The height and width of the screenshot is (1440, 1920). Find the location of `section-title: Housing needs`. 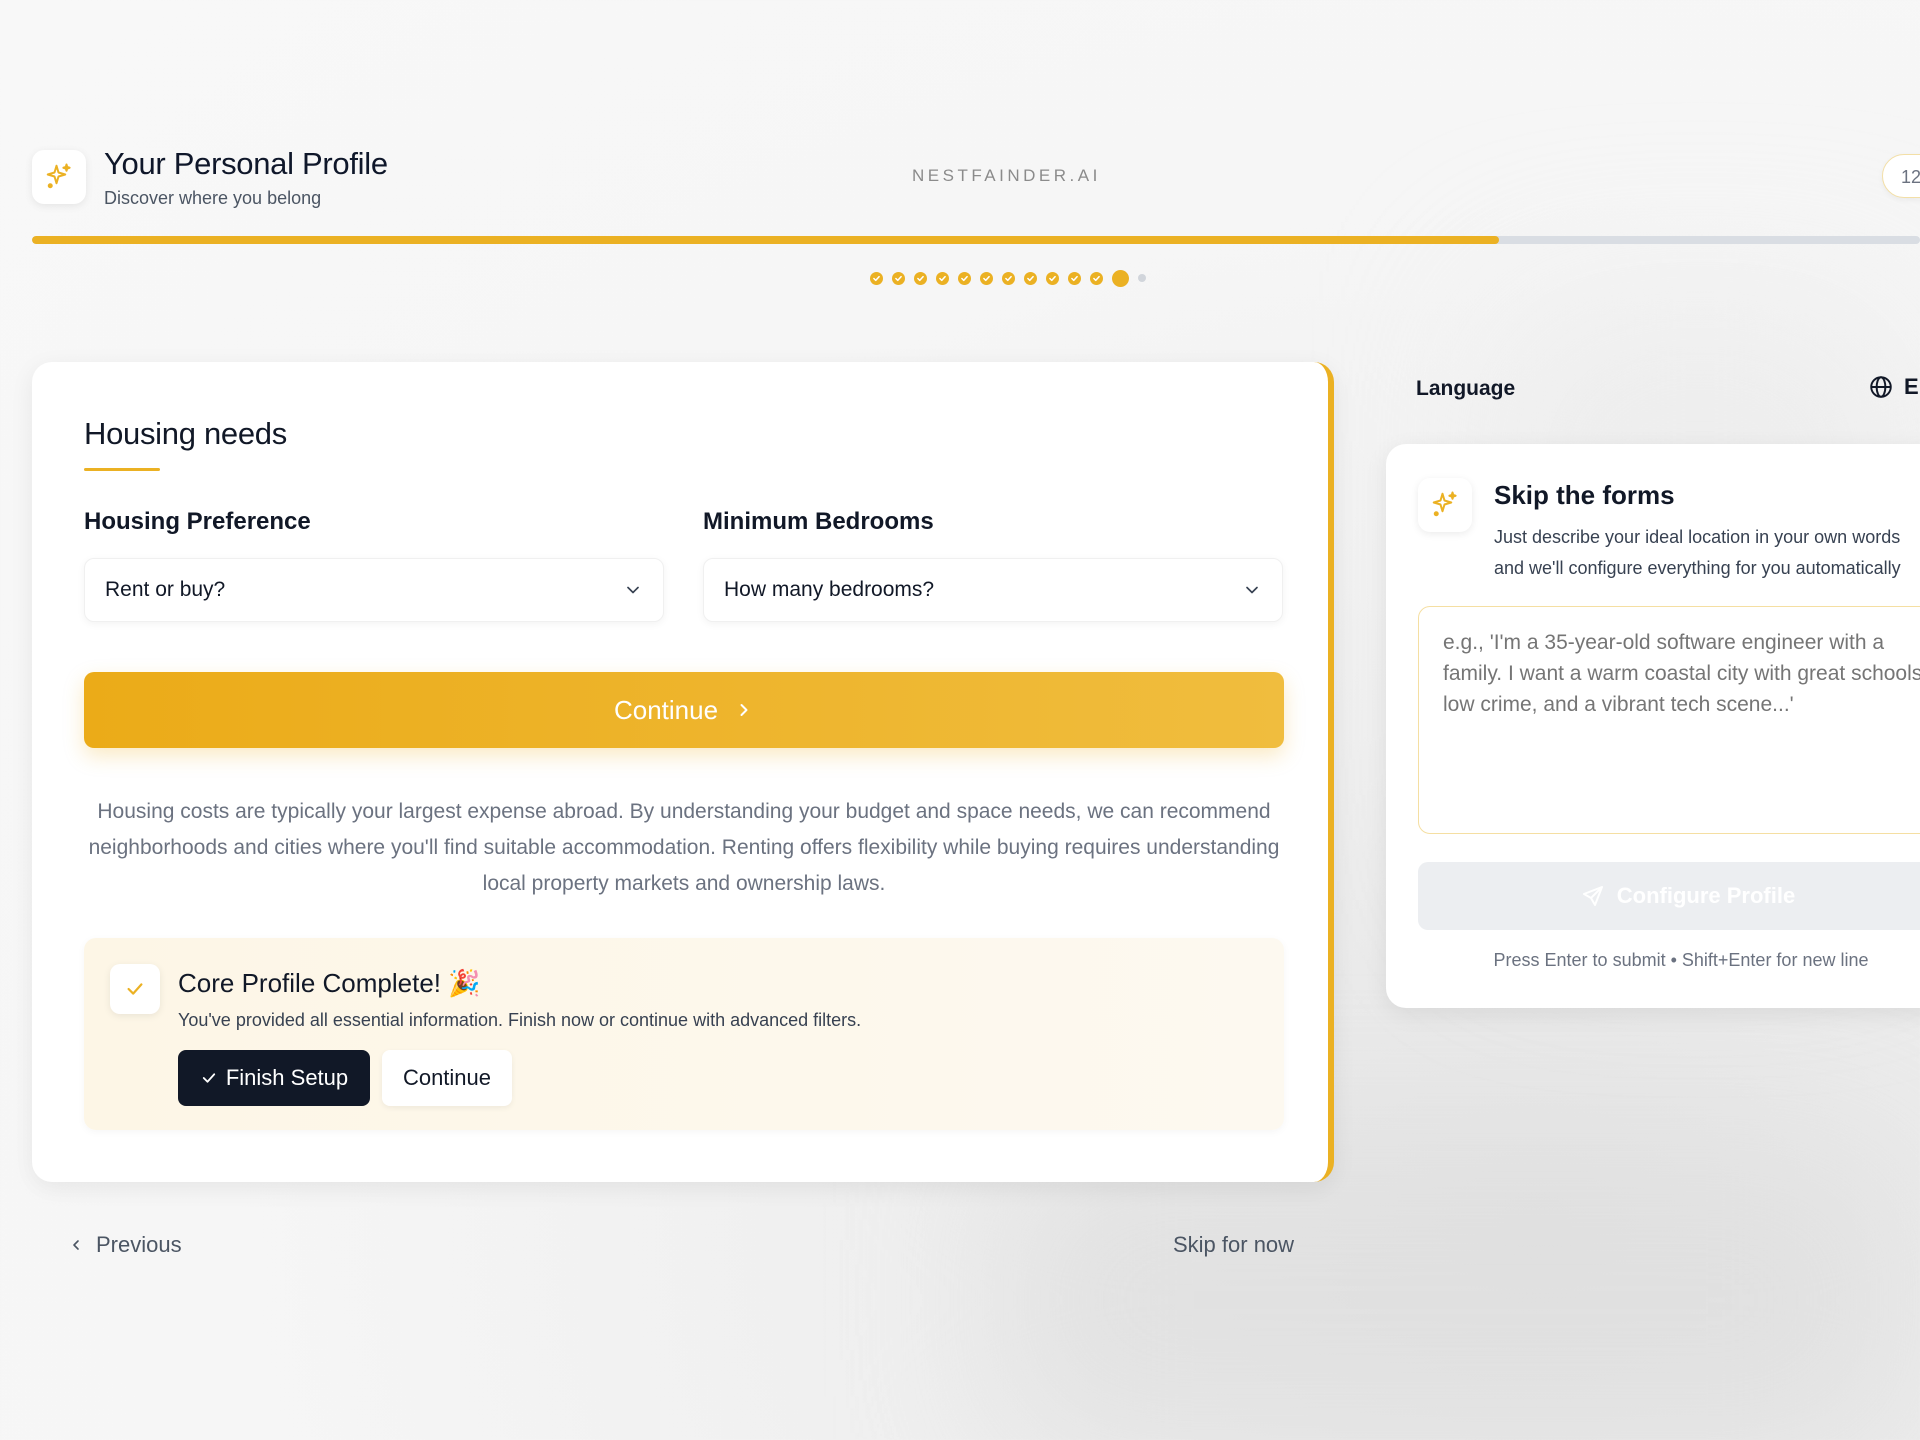

section-title: Housing needs is located at coordinates (185, 433).